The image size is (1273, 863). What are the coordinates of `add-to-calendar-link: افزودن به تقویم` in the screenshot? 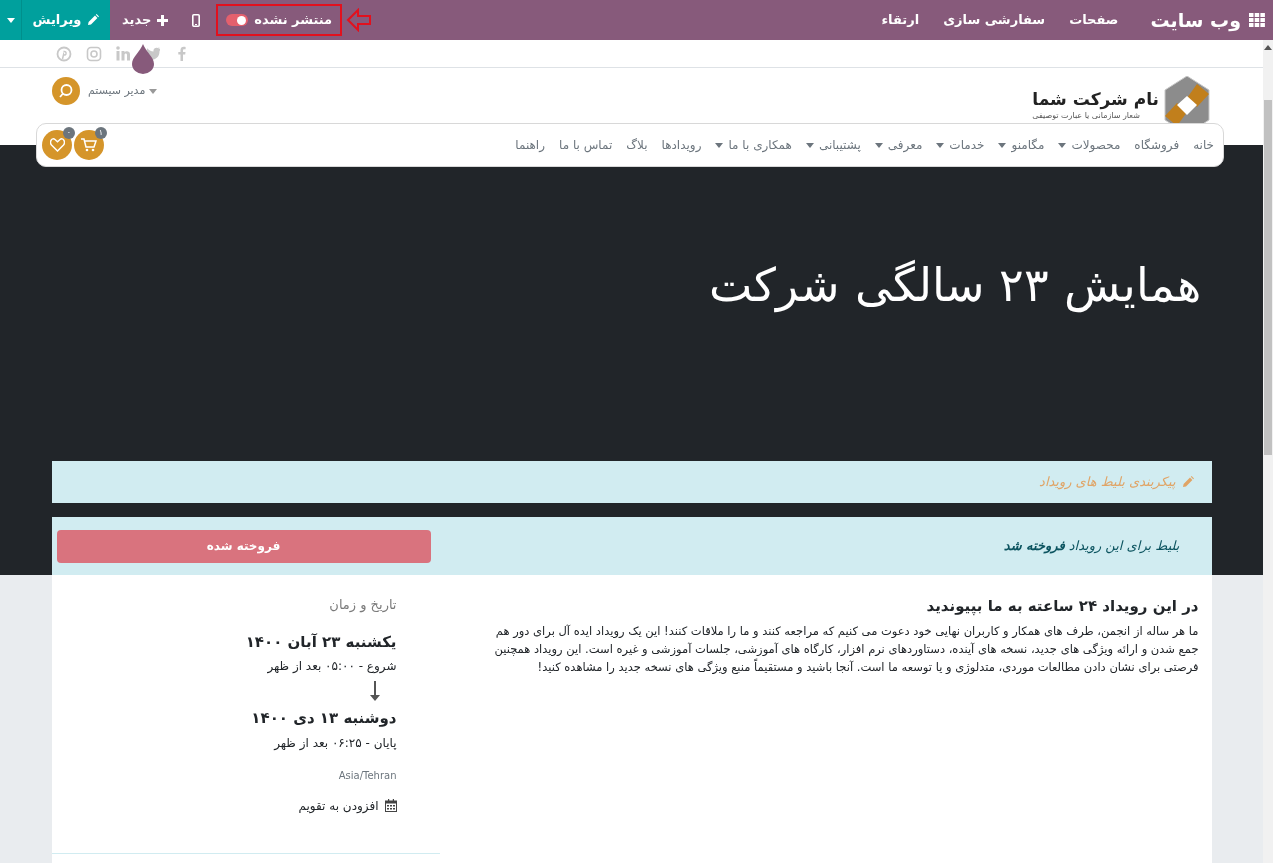 It's located at (224, 805).